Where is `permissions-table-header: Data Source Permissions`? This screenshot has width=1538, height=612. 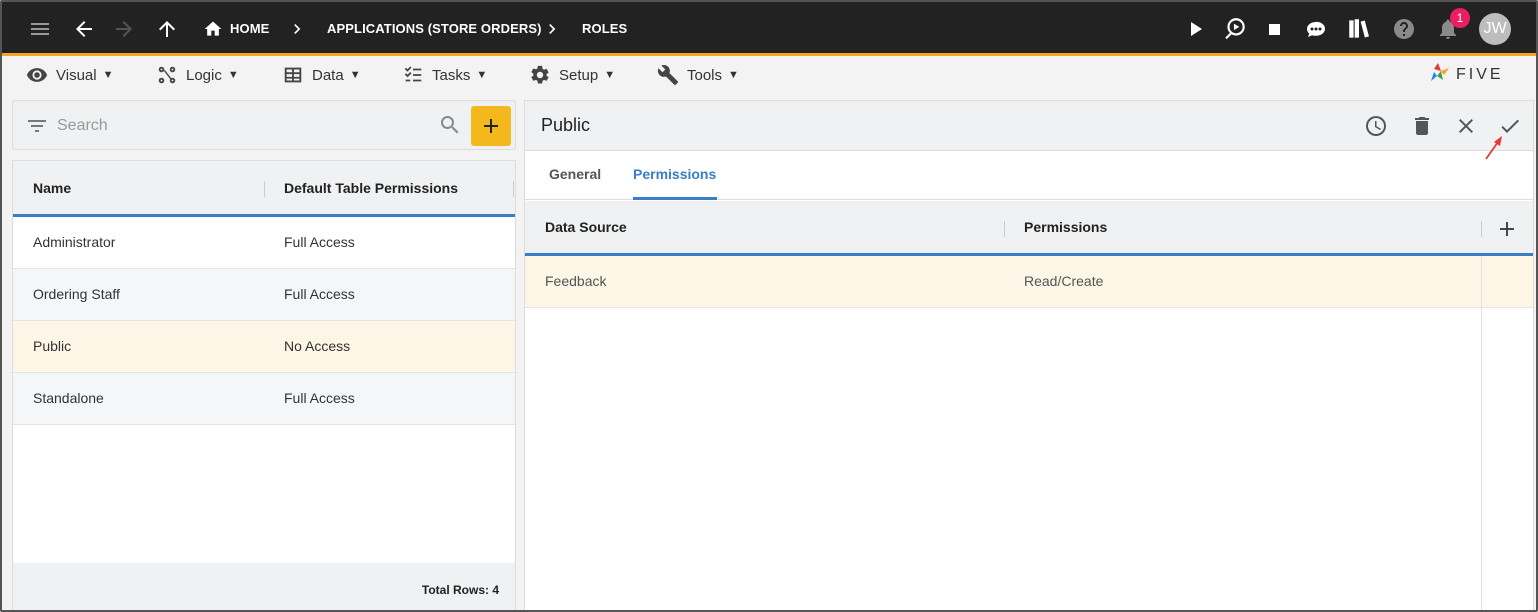 permissions-table-header: Data Source Permissions is located at coordinates (1029, 228).